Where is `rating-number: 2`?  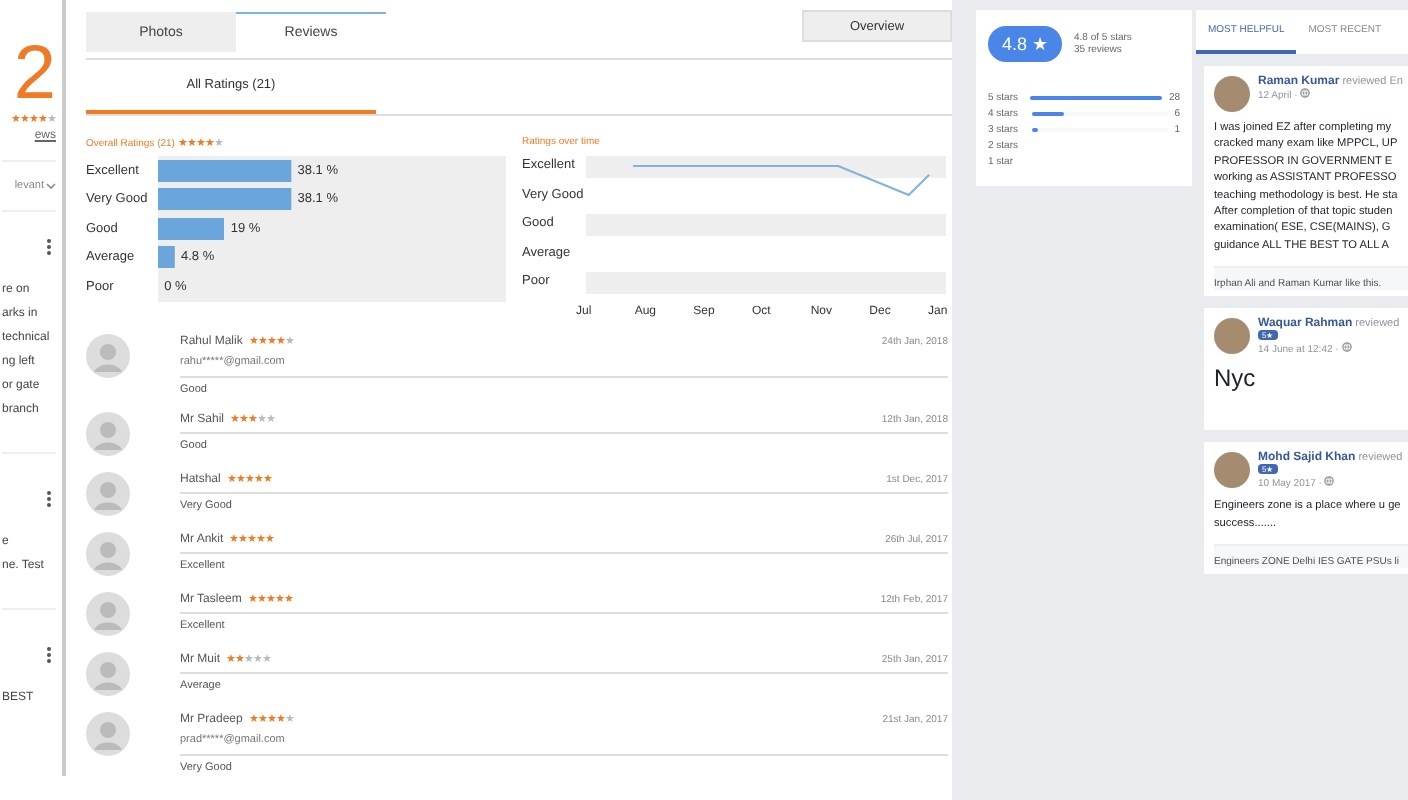 rating-number: 2 is located at coordinates (34, 74).